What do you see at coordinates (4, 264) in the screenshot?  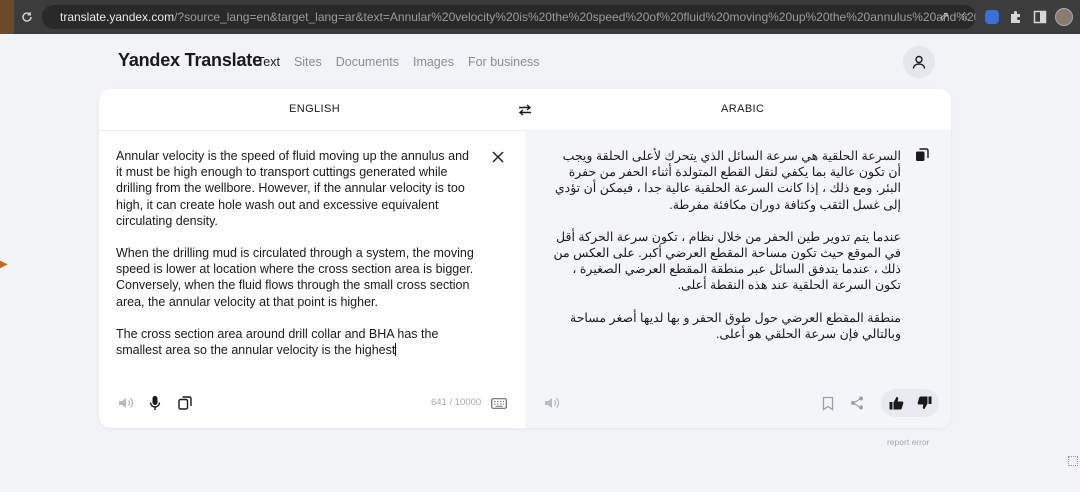 I see `side-expand-icon: ▶` at bounding box center [4, 264].